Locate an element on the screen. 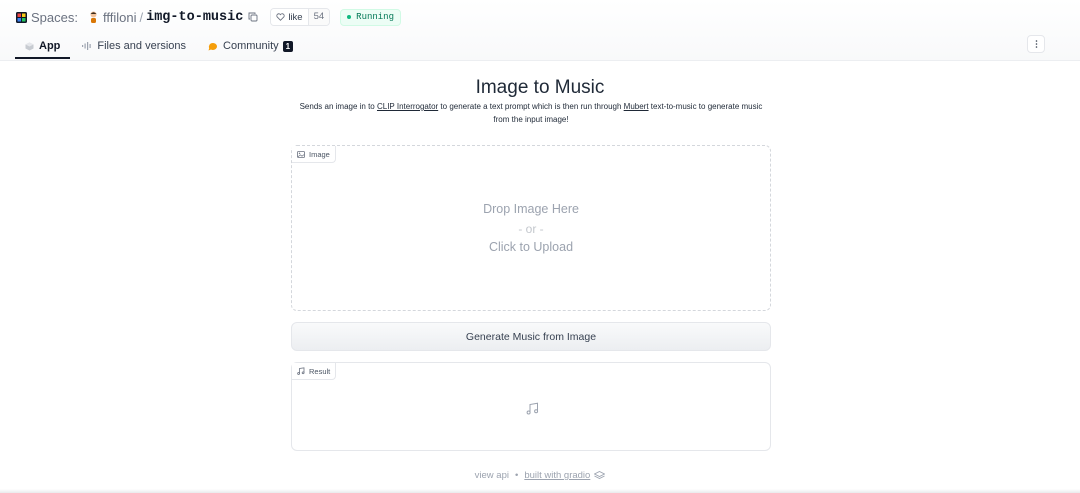 The height and width of the screenshot is (493, 1080). result-audio-block: Result is located at coordinates (531, 406).